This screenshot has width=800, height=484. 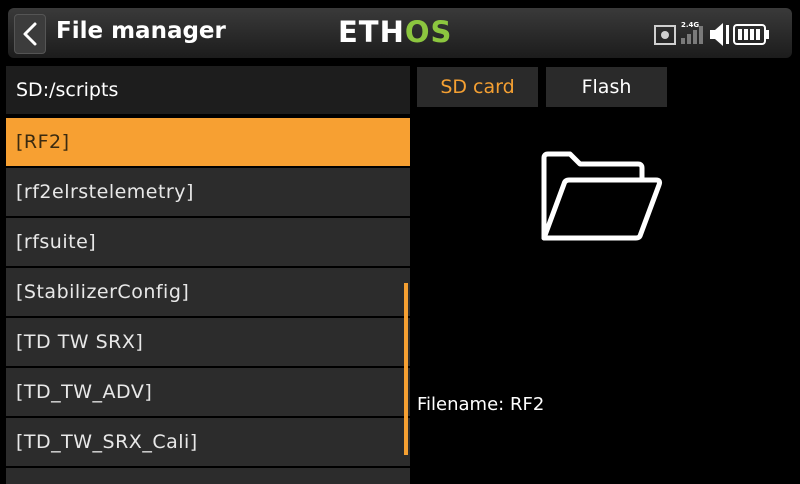 What do you see at coordinates (43, 142) in the screenshot?
I see `list-item-label: [RF2]` at bounding box center [43, 142].